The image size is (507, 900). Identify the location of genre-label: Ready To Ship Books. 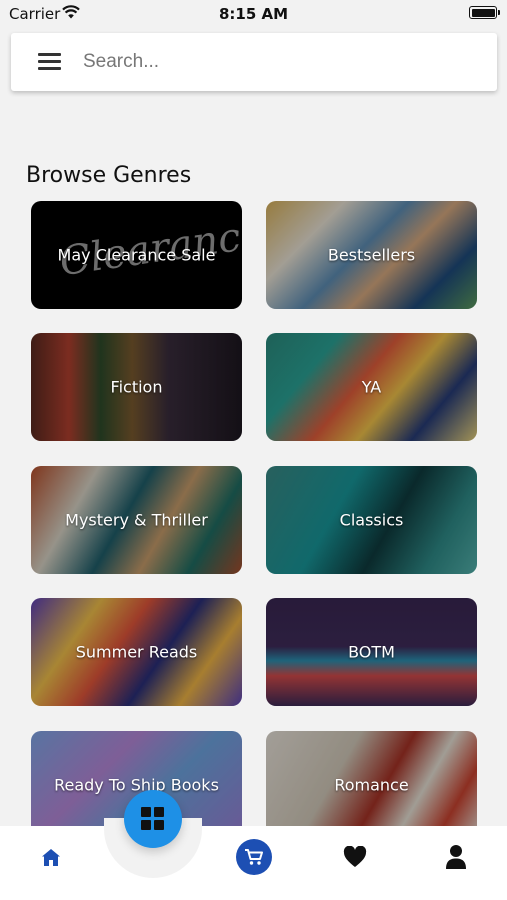
(136, 785).